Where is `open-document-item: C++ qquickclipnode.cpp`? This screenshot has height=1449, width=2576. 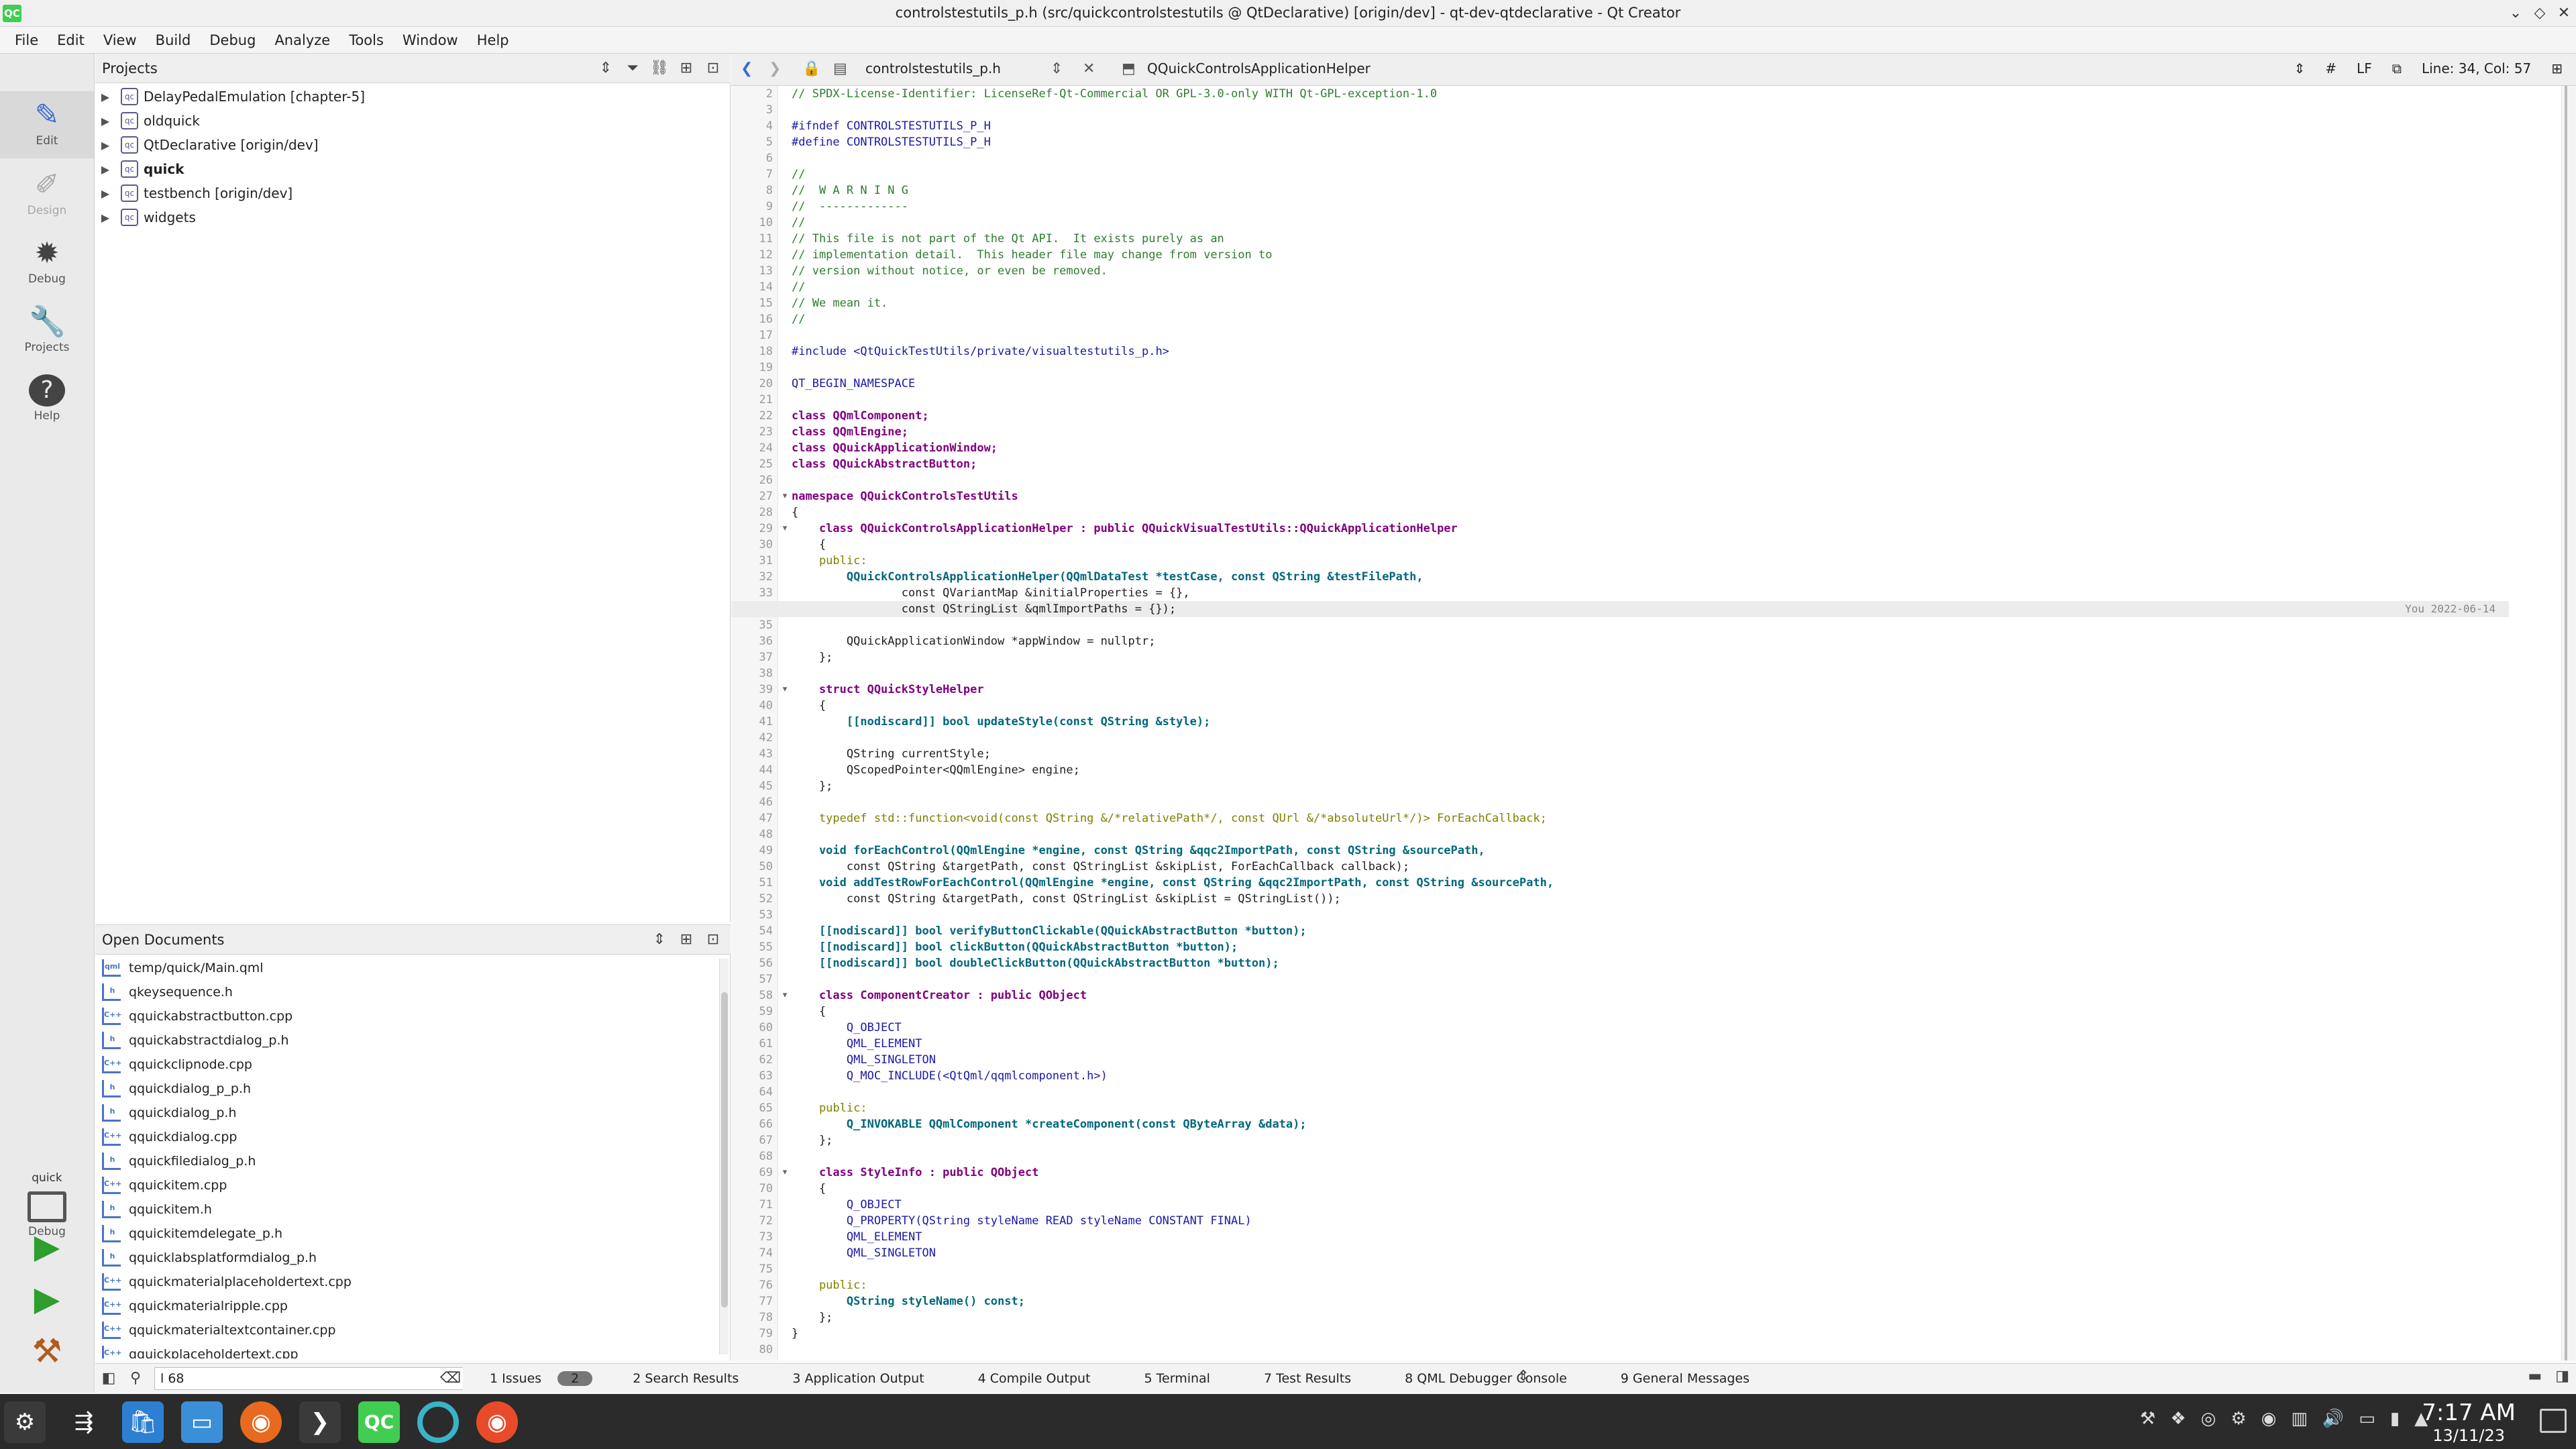
open-document-item: C++ qquickclipnode.cpp is located at coordinates (407, 1065).